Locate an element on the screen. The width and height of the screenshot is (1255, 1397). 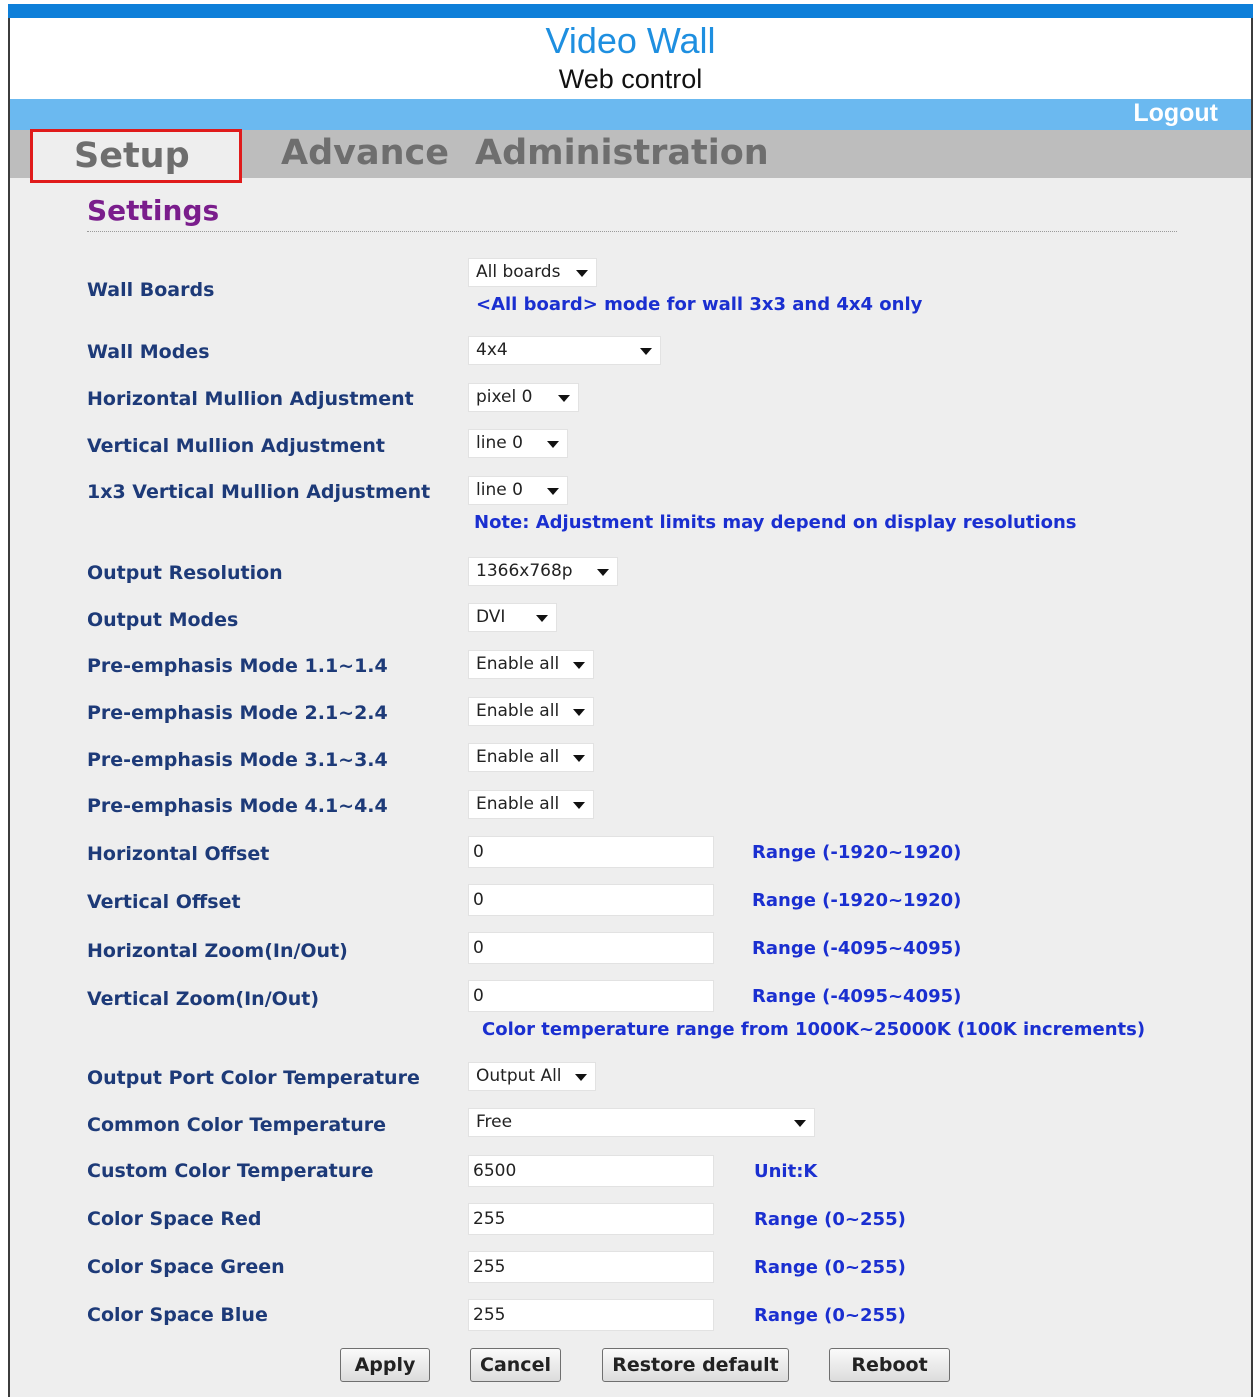
v-zoom-input: 0 is located at coordinates (591, 996).